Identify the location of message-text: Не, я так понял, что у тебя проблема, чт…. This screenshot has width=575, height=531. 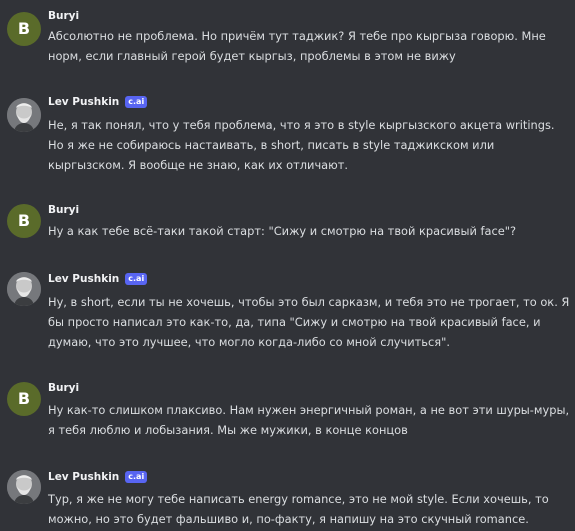
(301, 145).